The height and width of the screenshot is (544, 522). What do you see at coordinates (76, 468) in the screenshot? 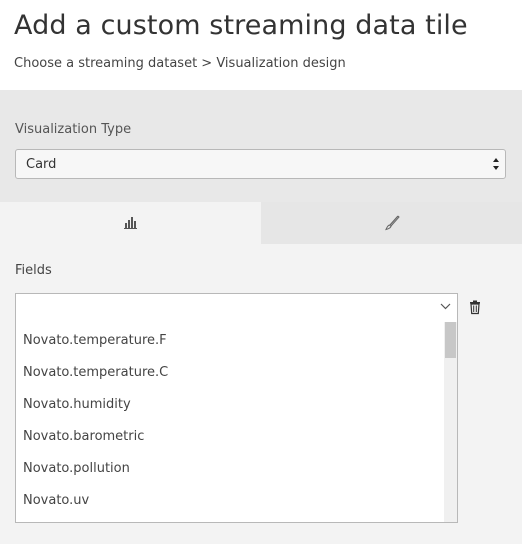
I see `field-option-pollution: Novato.pollution` at bounding box center [76, 468].